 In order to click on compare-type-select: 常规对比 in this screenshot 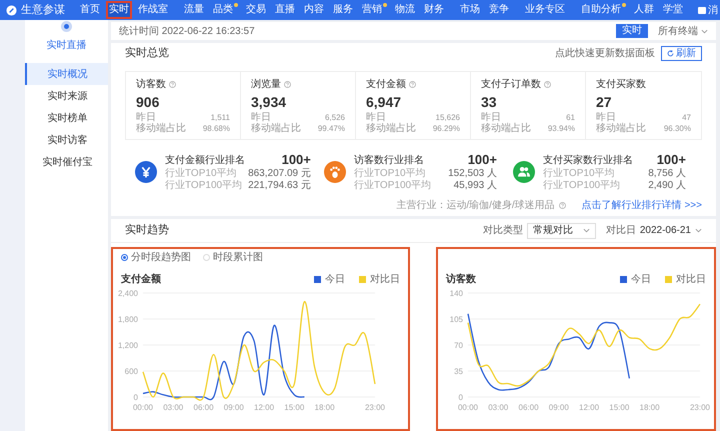, I will do `click(561, 230)`.